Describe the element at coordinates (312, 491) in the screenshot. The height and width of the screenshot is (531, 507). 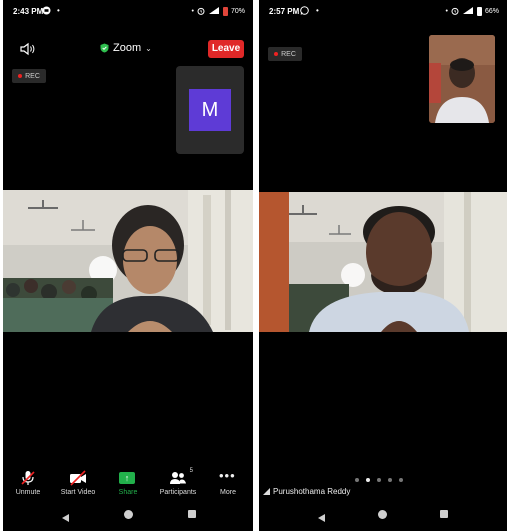
I see `speaker-name: Purushothama Reddy` at that location.